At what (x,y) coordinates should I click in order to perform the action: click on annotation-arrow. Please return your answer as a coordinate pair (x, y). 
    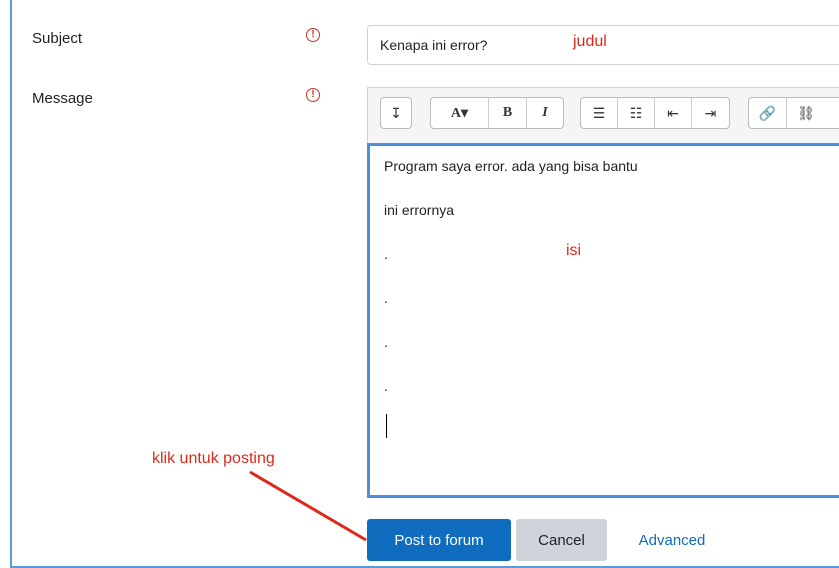
    Looking at the image, I should click on (308, 506).